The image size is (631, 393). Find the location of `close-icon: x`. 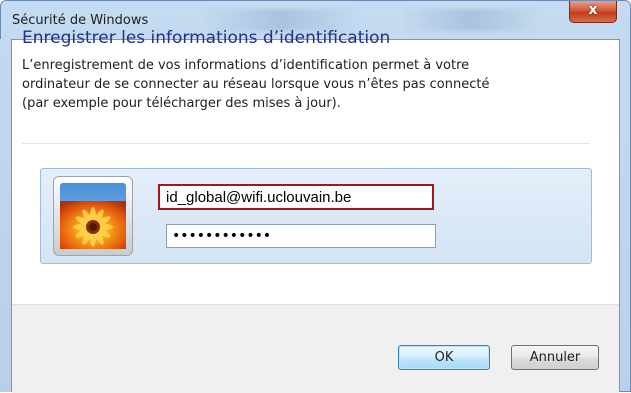

close-icon: x is located at coordinates (593, 10).